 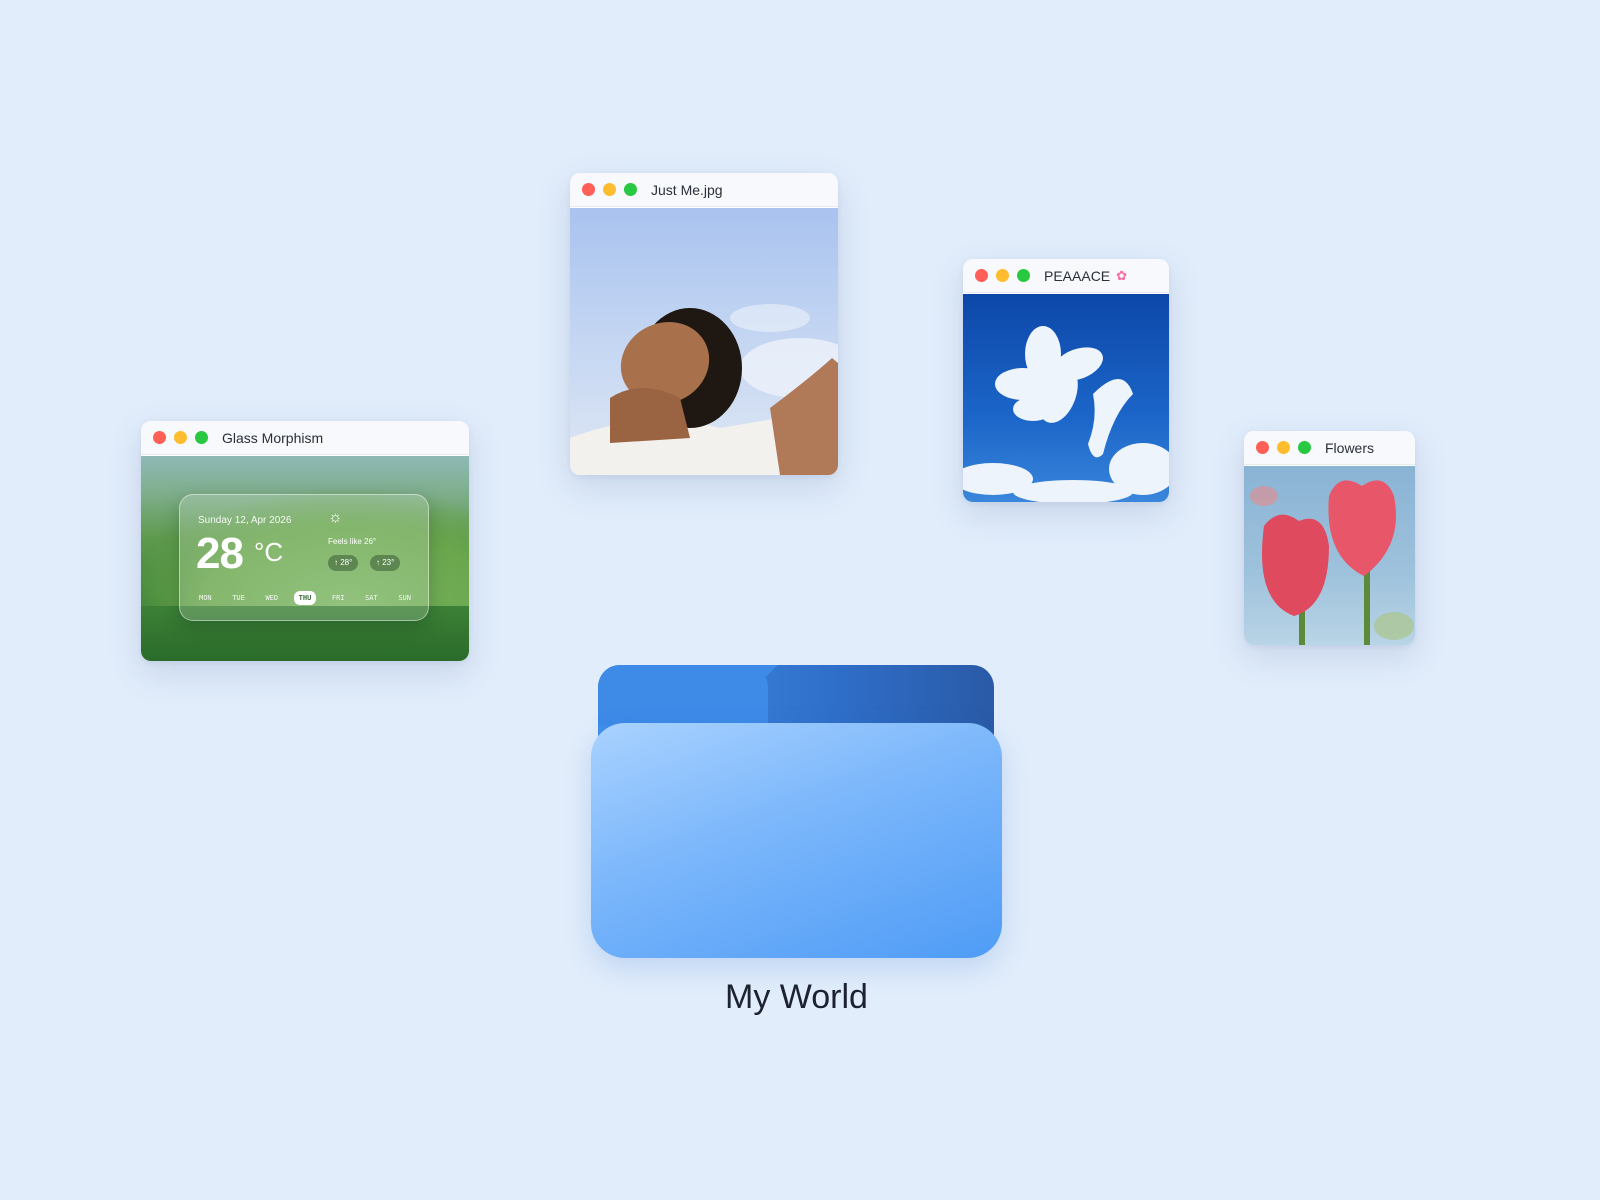 What do you see at coordinates (343, 563) in the screenshot?
I see `high-temp-pill: ↑ 28°` at bounding box center [343, 563].